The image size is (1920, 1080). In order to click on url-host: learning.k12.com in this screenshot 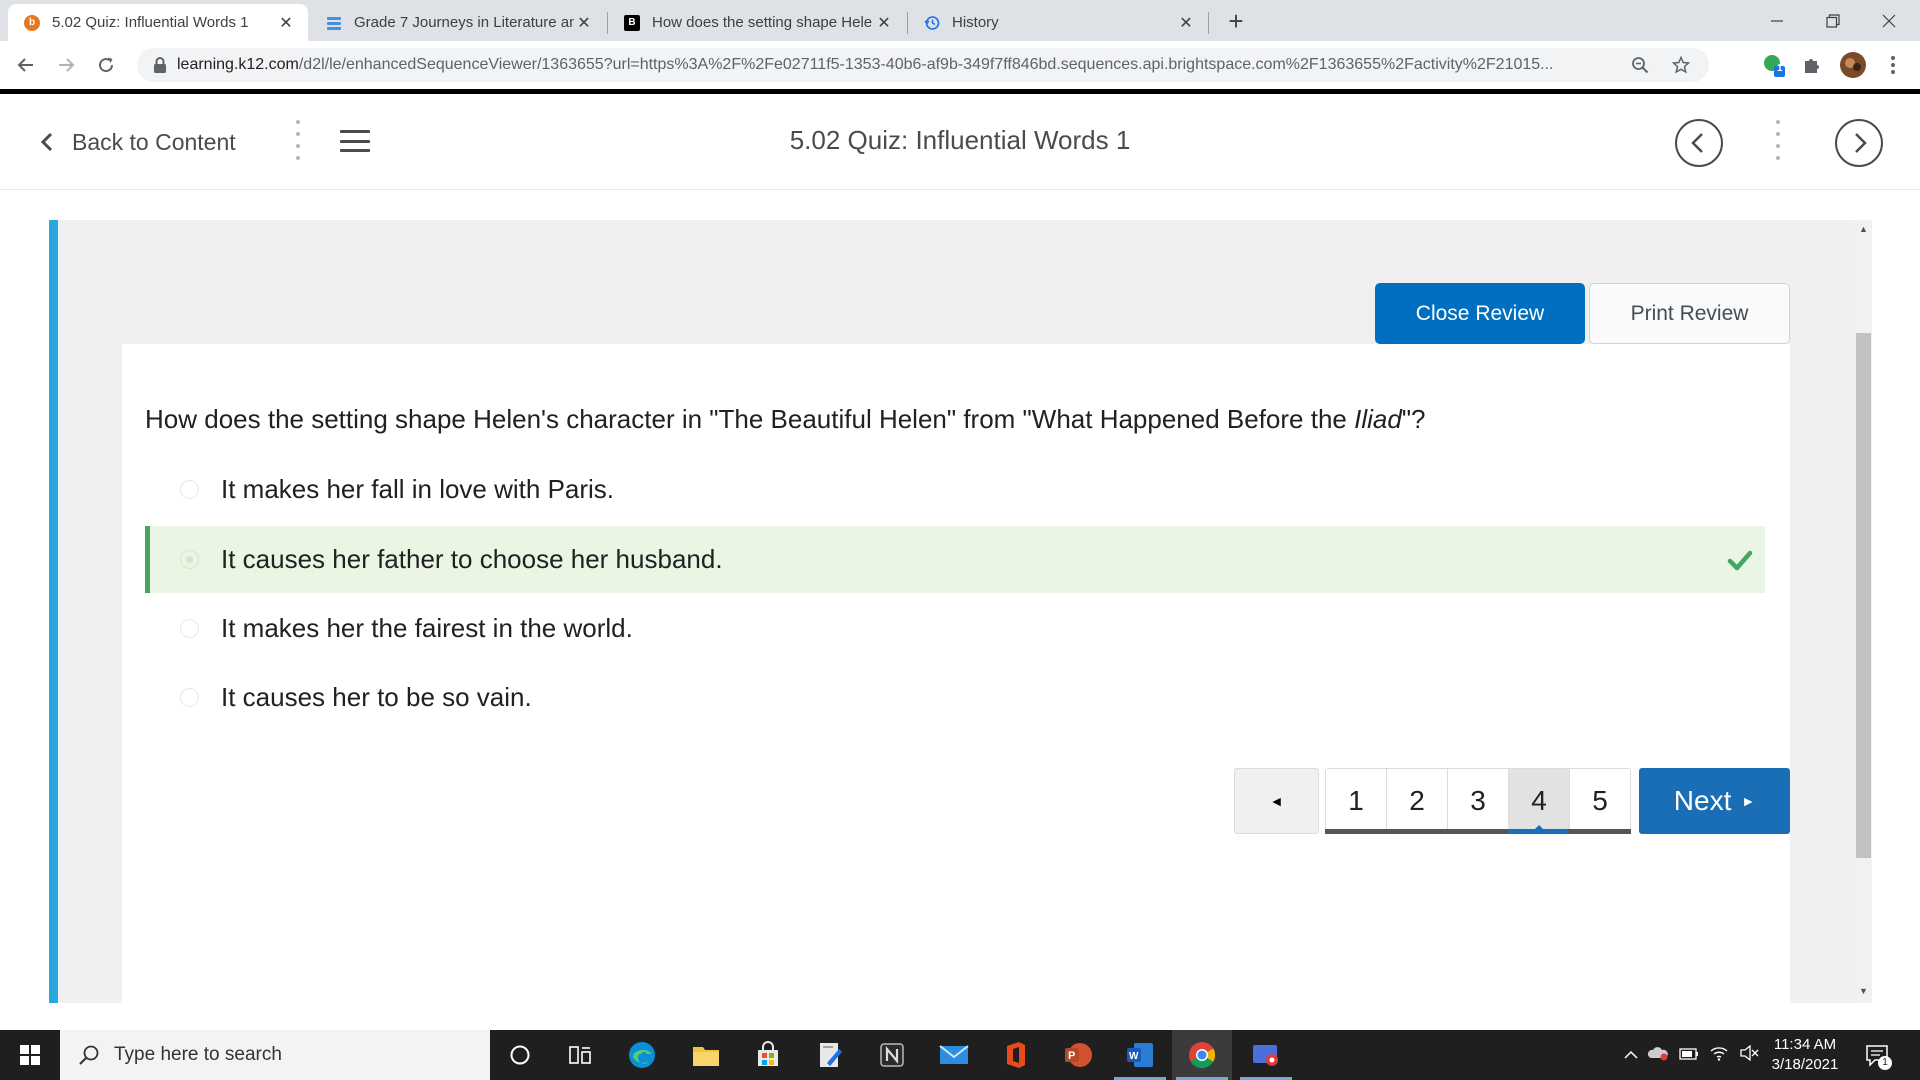, I will do `click(238, 64)`.